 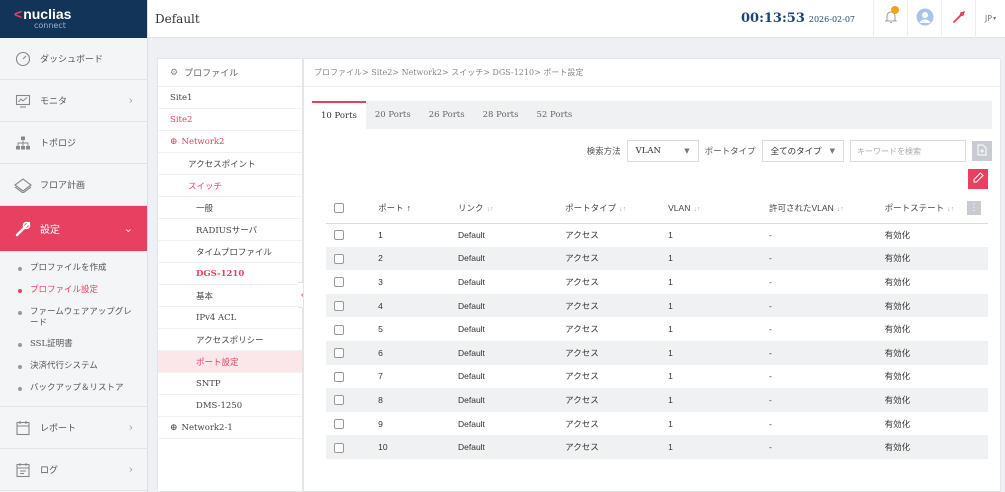 What do you see at coordinates (73, 269) in the screenshot?
I see `submenu-create-profile: プロファイルを作成` at bounding box center [73, 269].